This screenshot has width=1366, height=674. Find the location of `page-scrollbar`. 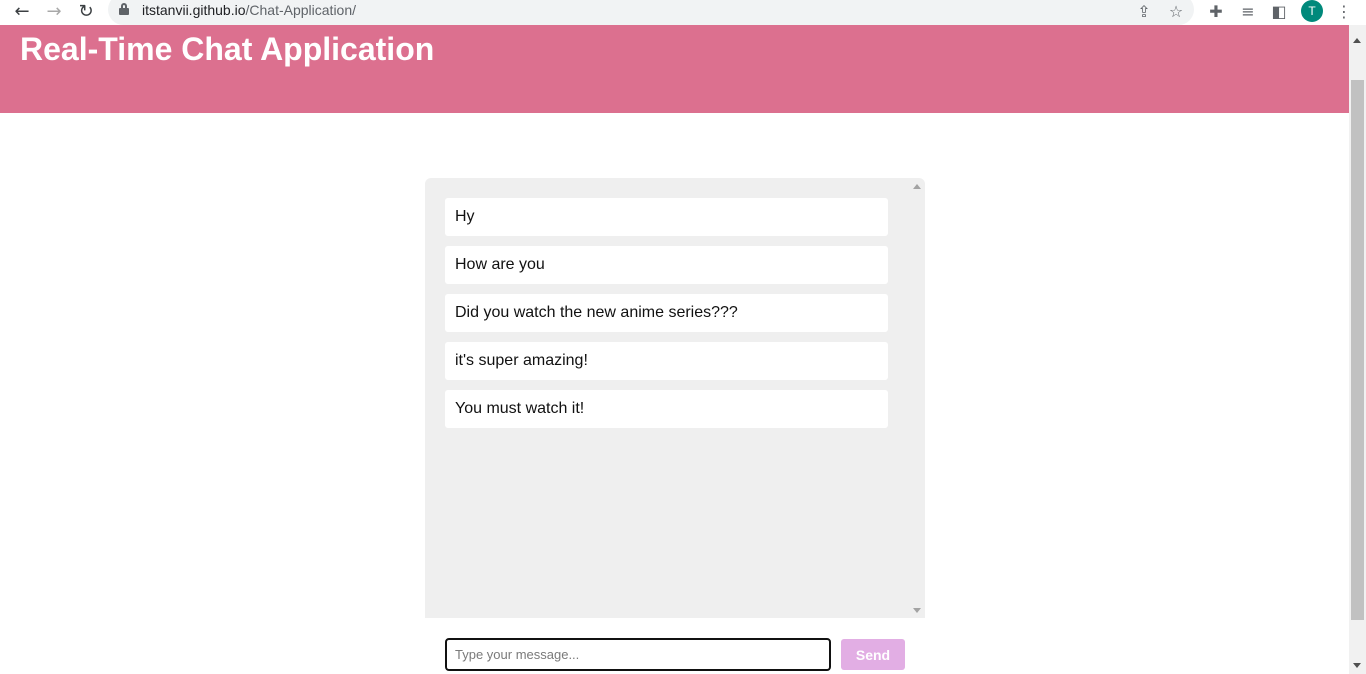

page-scrollbar is located at coordinates (1357, 349).